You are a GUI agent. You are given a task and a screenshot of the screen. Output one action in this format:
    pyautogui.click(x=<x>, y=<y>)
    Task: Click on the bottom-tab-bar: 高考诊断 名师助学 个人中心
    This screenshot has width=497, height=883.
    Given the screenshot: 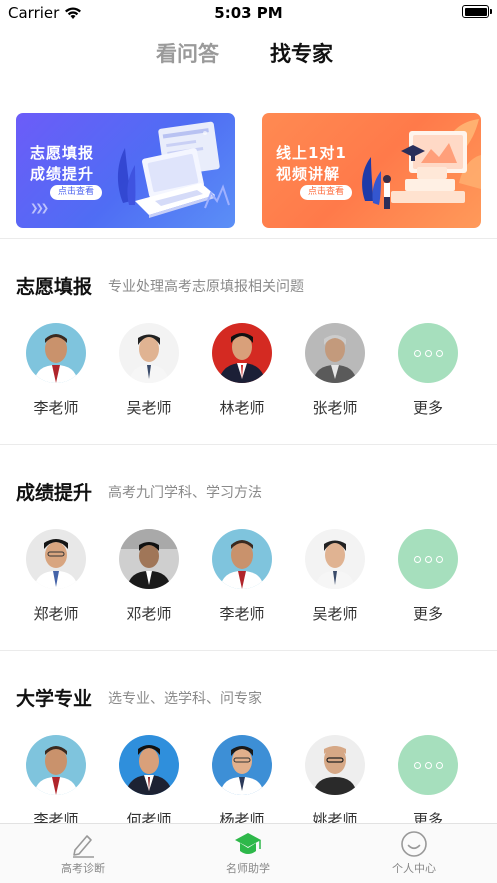 What is the action you would take?
    pyautogui.click(x=248, y=853)
    